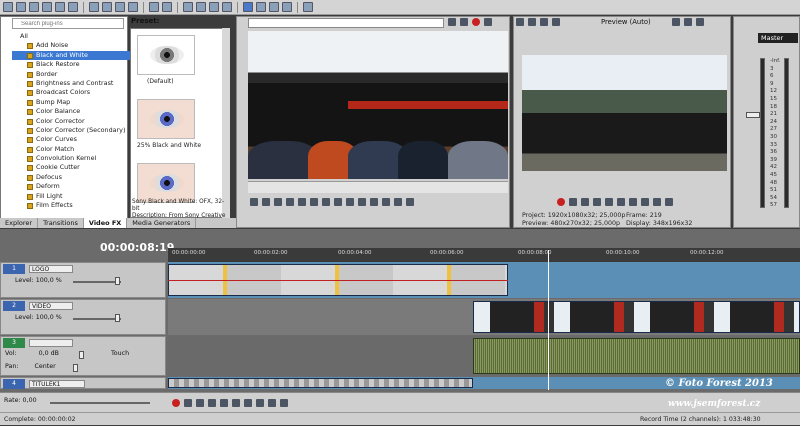 Image resolution: width=800 pixels, height=426 pixels. Describe the element at coordinates (676, 22) in the screenshot. I see `overlay-grid-icon` at that location.